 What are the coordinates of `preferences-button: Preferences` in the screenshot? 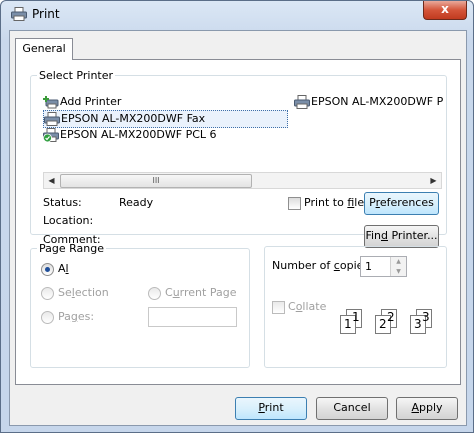 It's located at (401, 203).